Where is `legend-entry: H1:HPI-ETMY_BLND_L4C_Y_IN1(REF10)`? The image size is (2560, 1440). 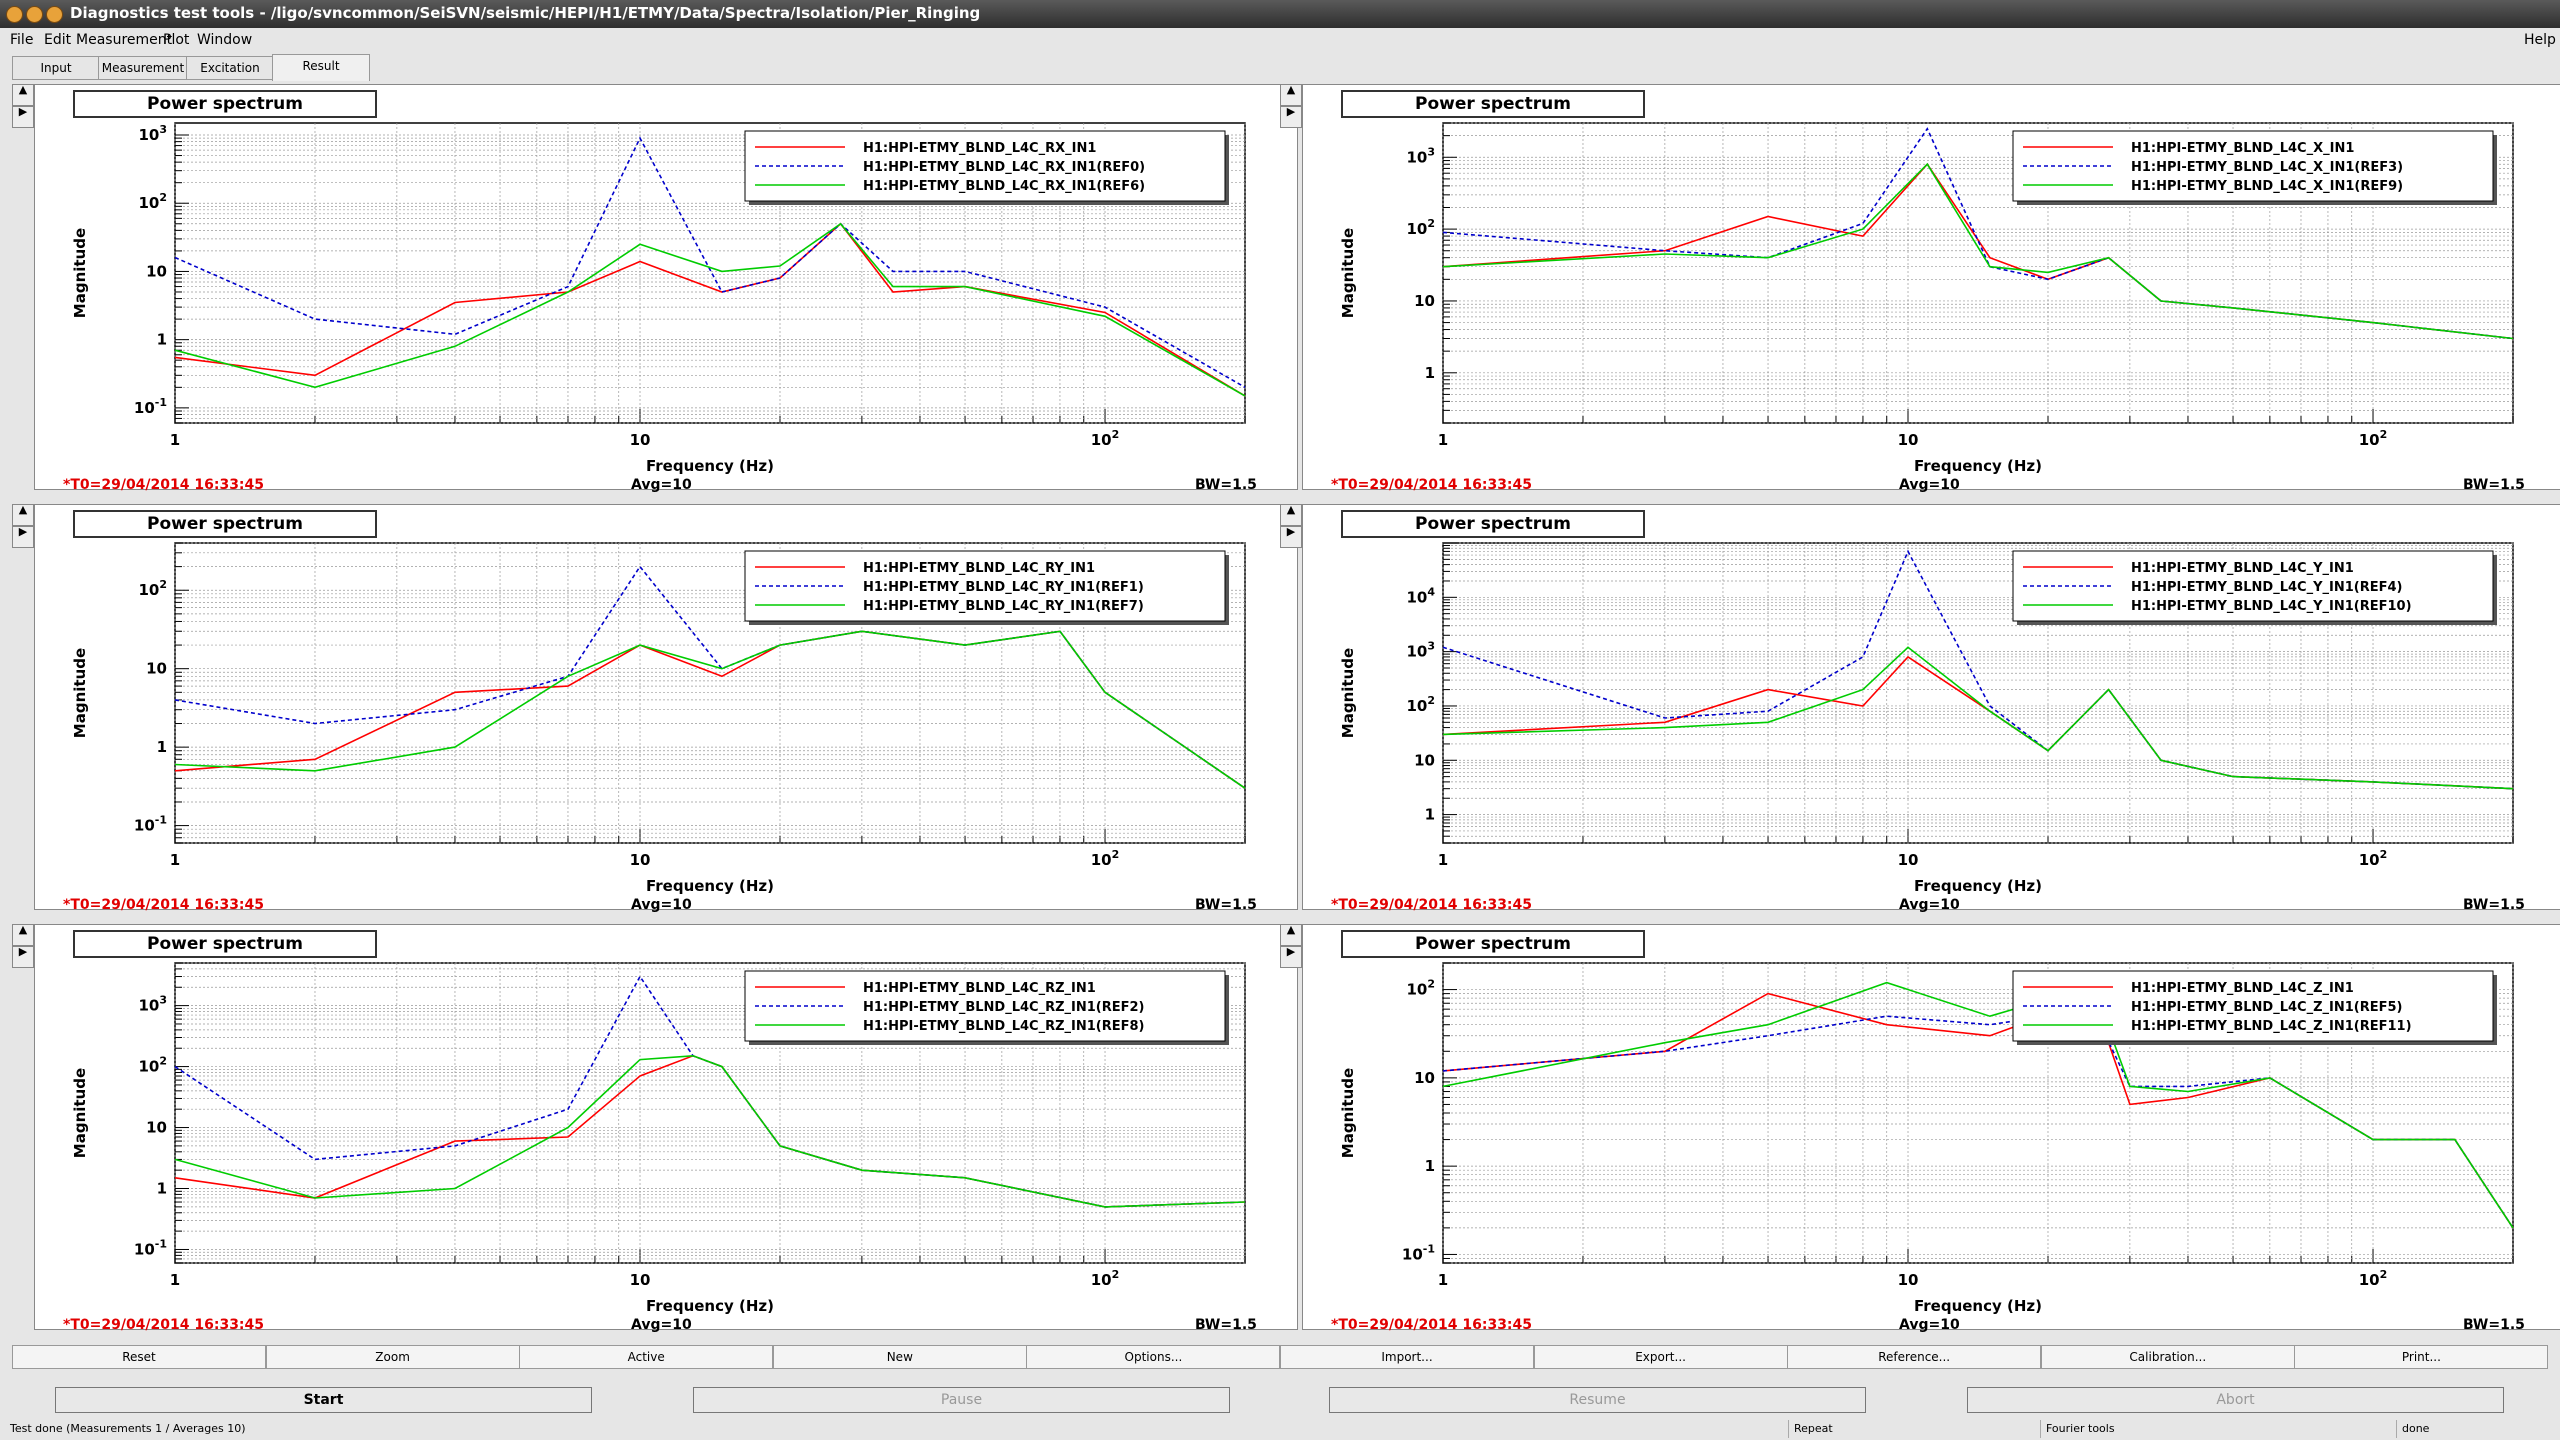
legend-entry: H1:HPI-ETMY_BLND_L4C_Y_IN1(REF10) is located at coordinates (2271, 606).